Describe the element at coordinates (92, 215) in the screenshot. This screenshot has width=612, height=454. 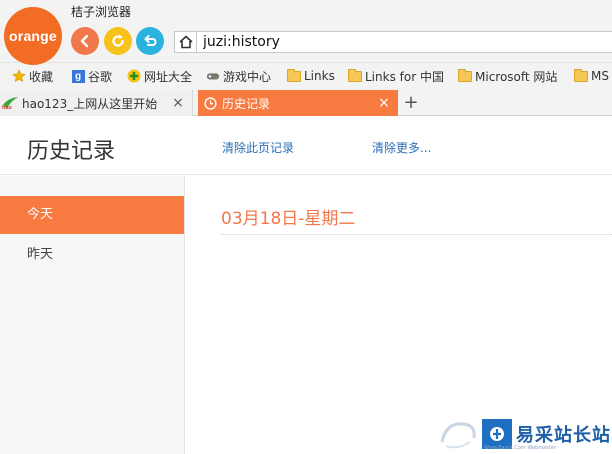
I see `sidebar-item-today: 今天` at that location.